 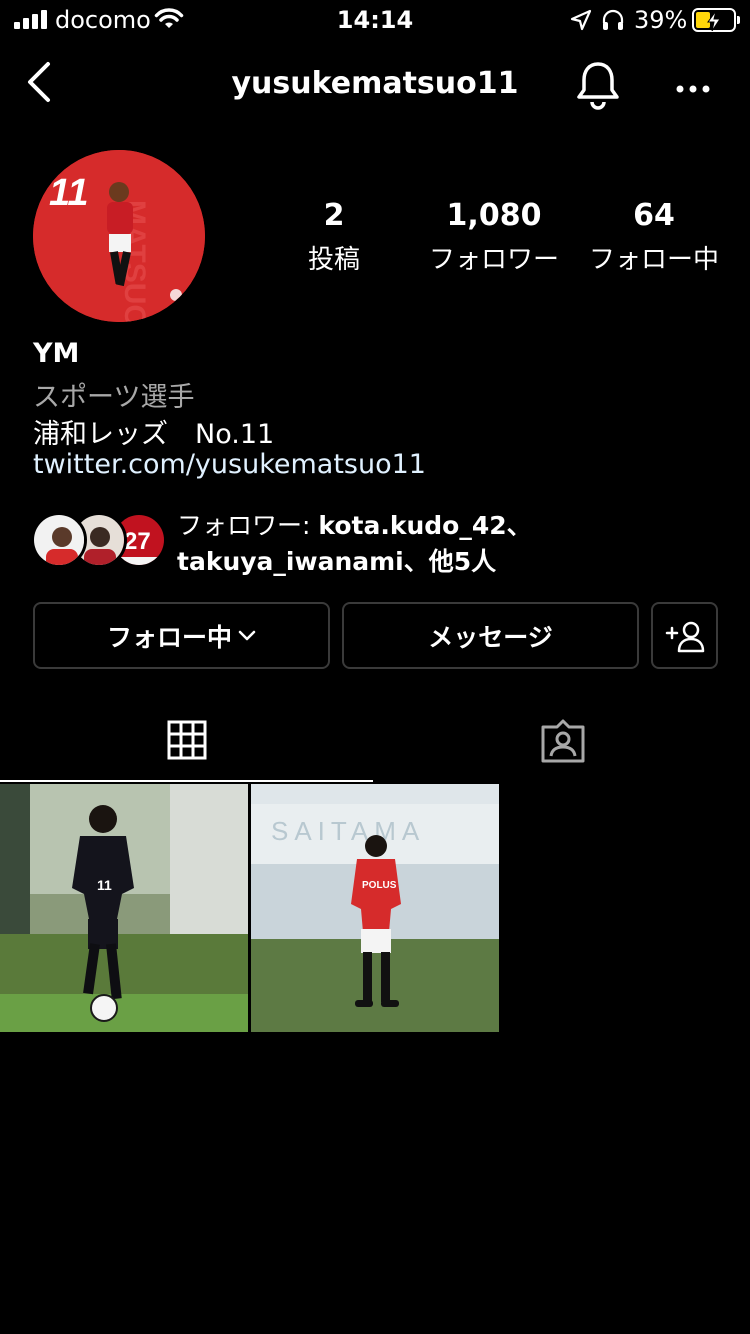 I want to click on battery-icon, so click(x=716, y=20).